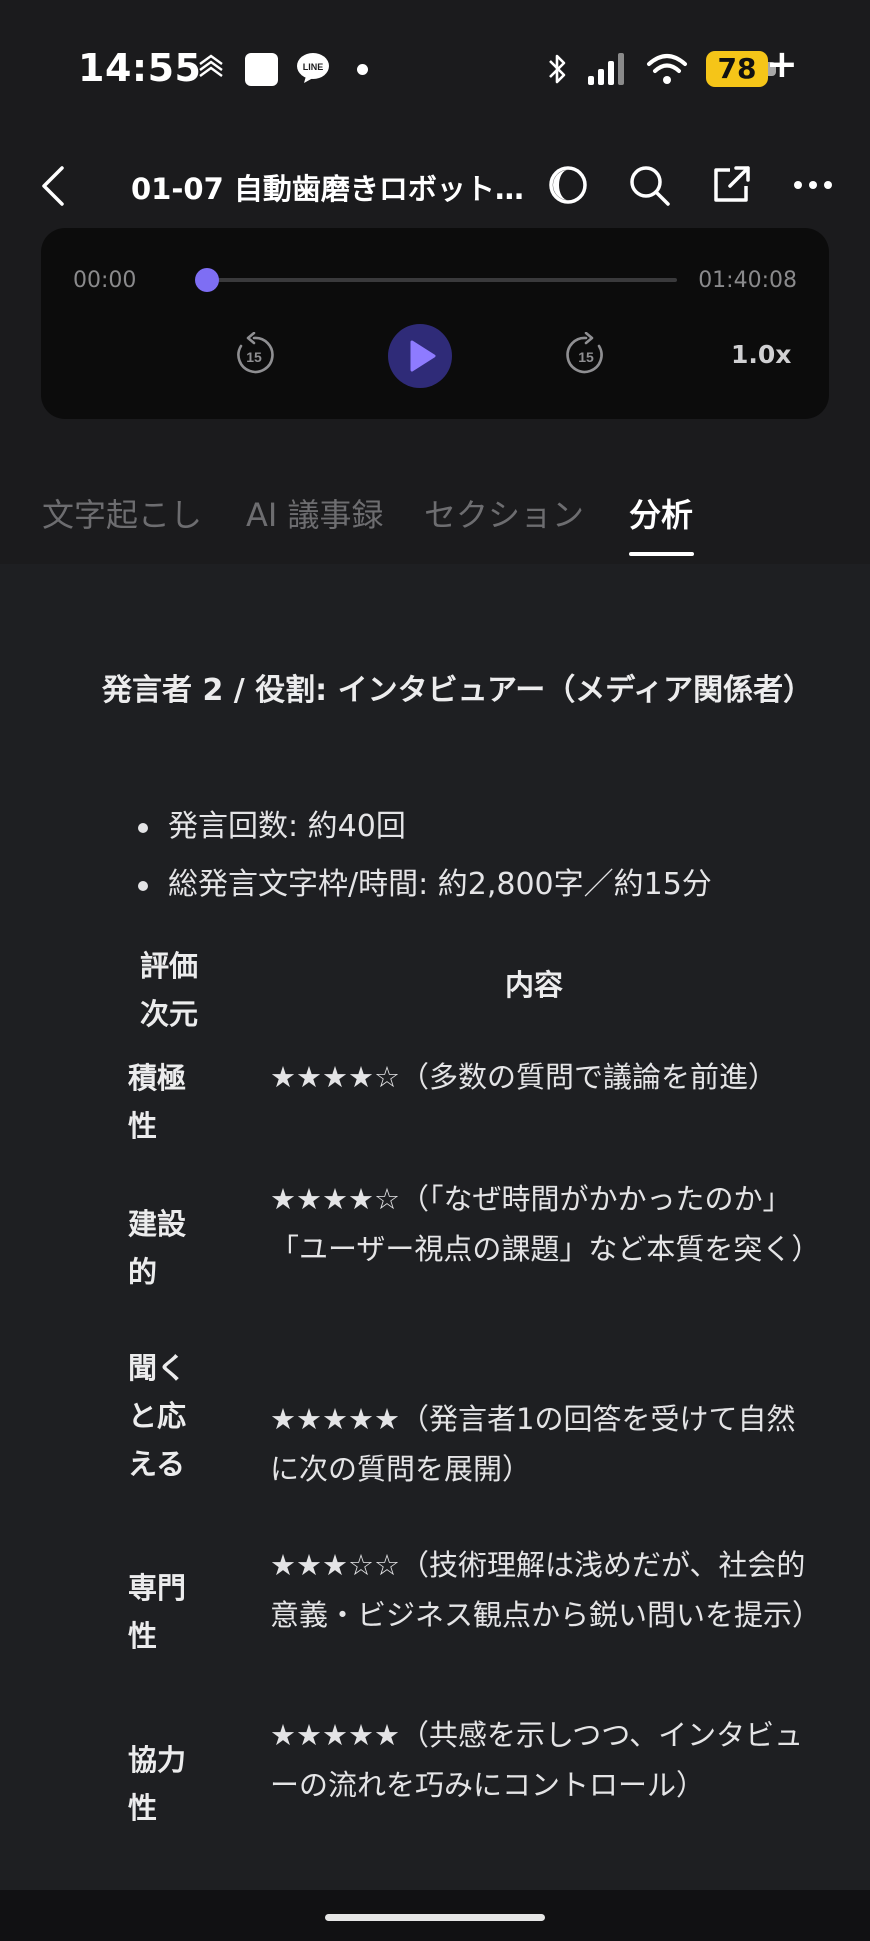 The width and height of the screenshot is (870, 1941). I want to click on svg-text: LINE, so click(313, 67).